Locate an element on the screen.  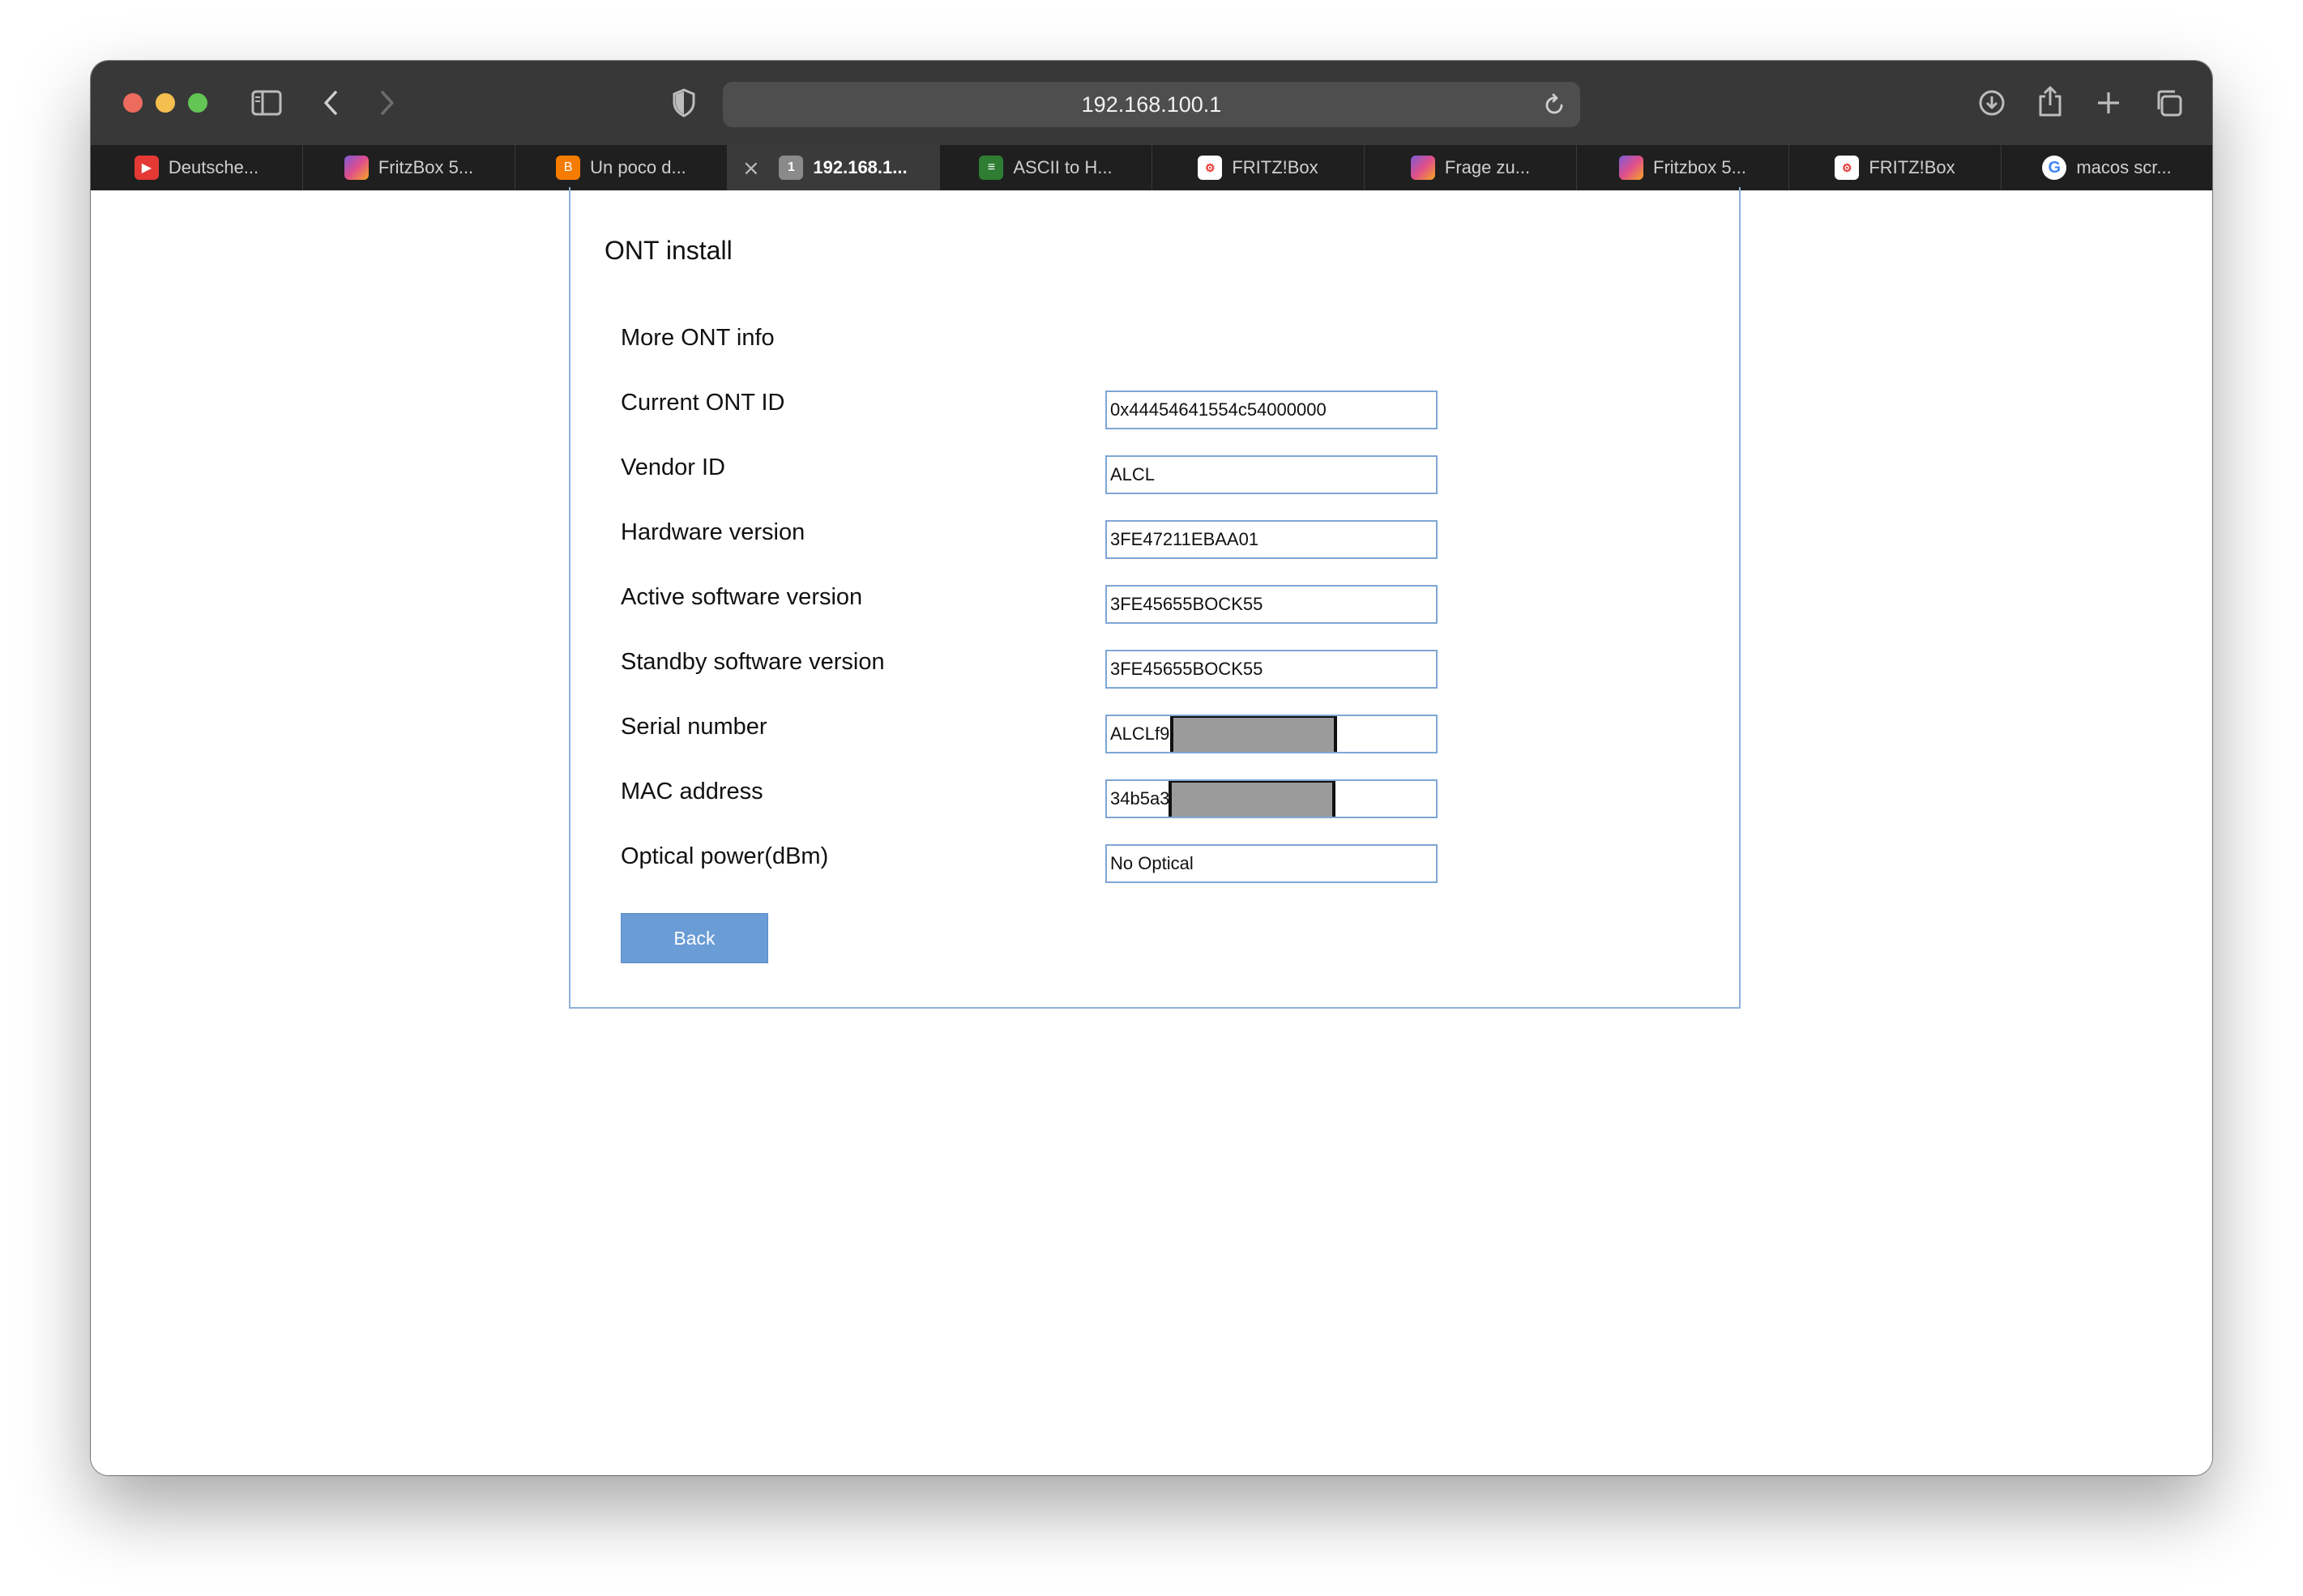
blogger-icon: B is located at coordinates (568, 168).